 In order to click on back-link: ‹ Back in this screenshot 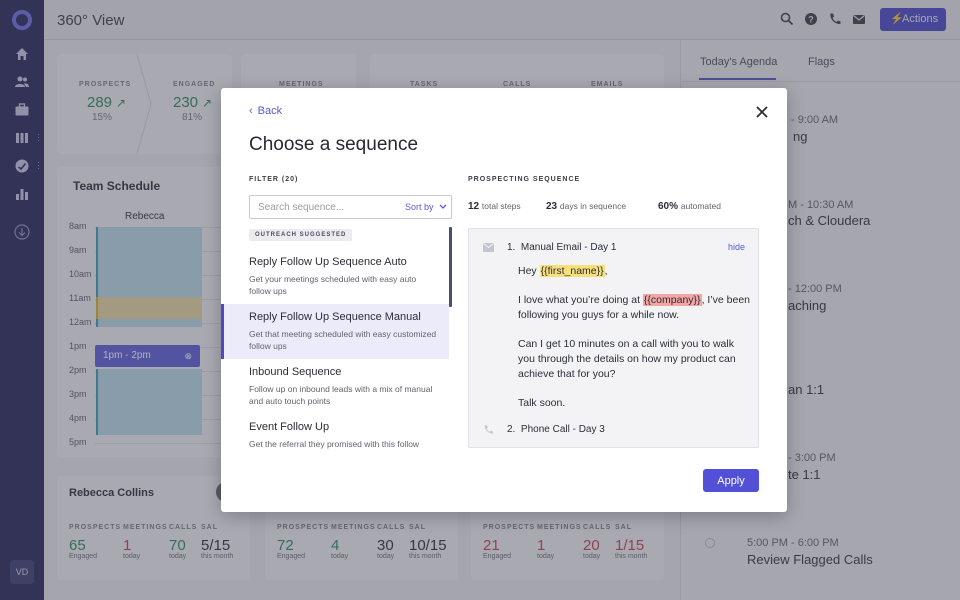, I will do `click(265, 111)`.